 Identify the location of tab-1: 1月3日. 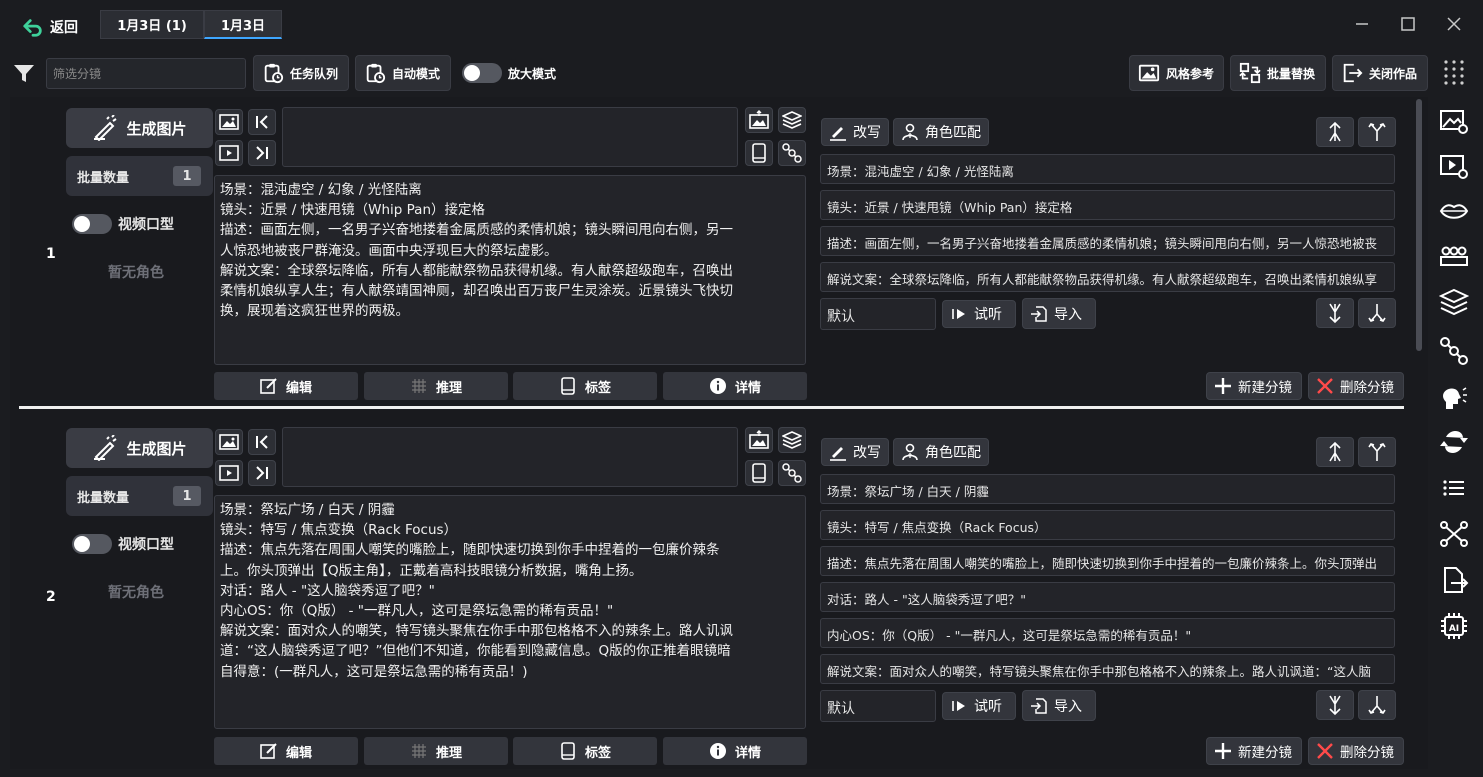
(243, 24).